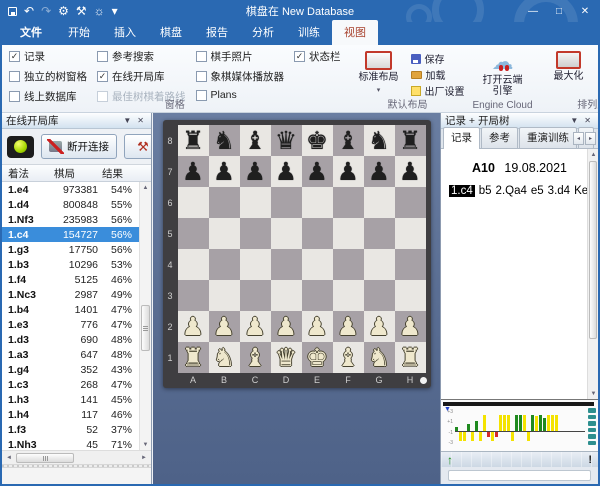  I want to click on checkbox-记录: ✓ 记录, so click(48, 56).